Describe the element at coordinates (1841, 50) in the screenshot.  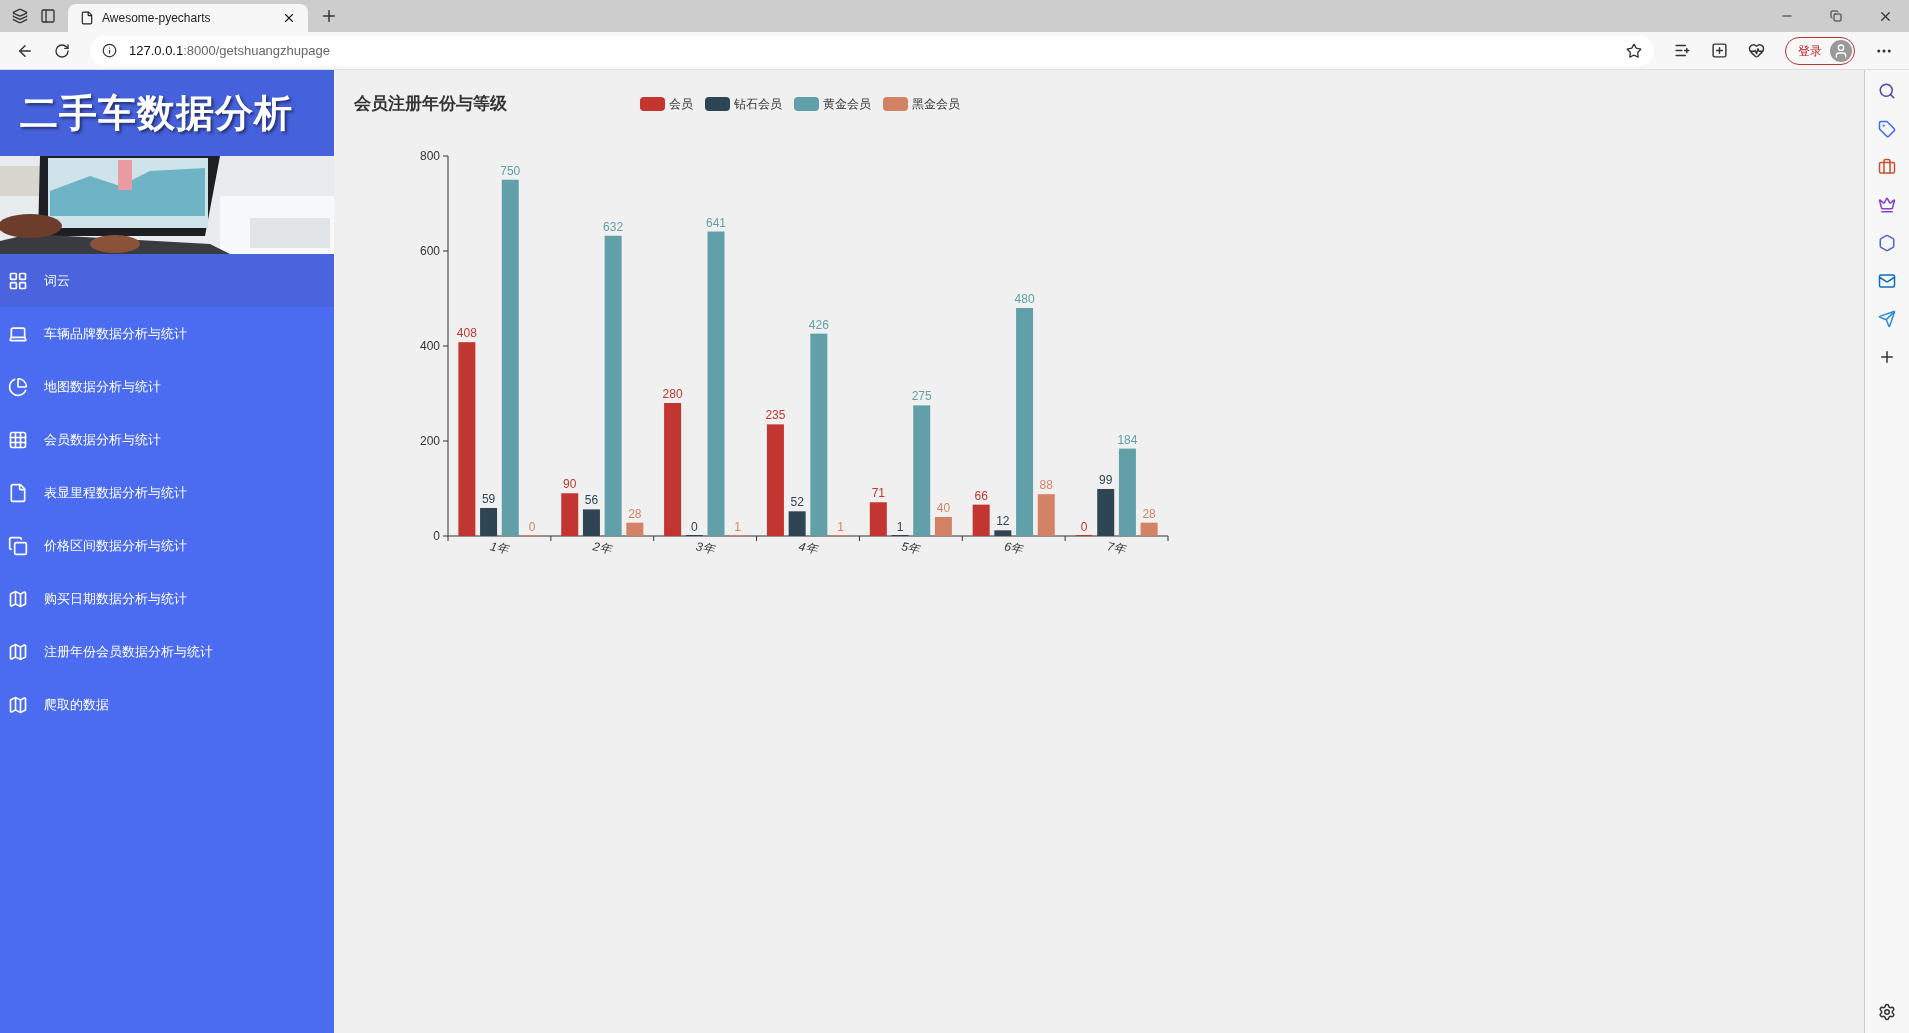
I see `avatar-icon` at that location.